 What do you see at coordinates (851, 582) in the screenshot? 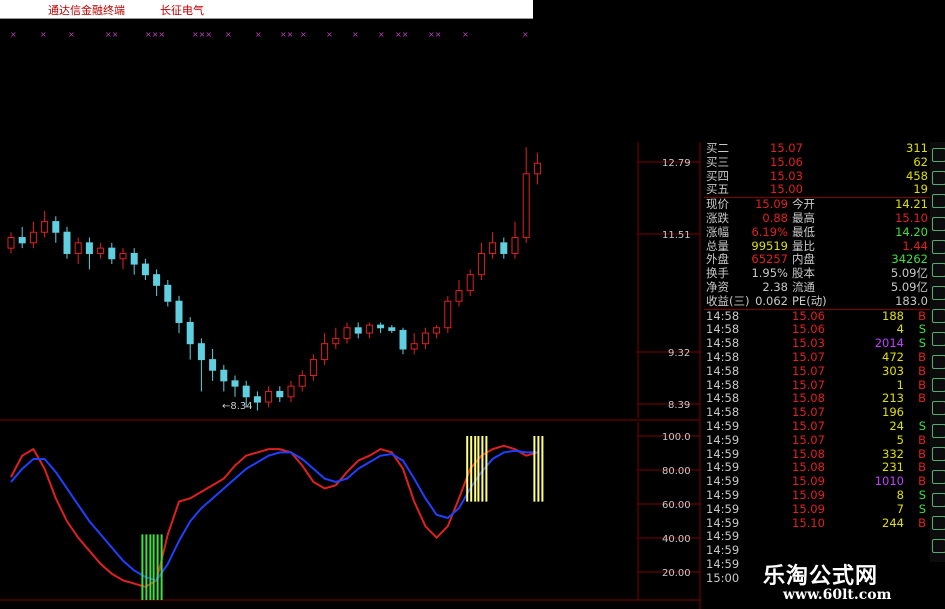
I see `watermark: 乐淘公式网 www.60lt.com` at bounding box center [851, 582].